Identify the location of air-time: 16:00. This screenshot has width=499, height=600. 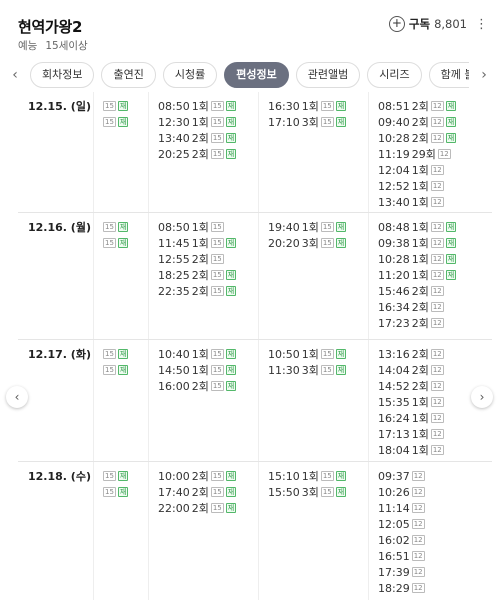
(174, 386).